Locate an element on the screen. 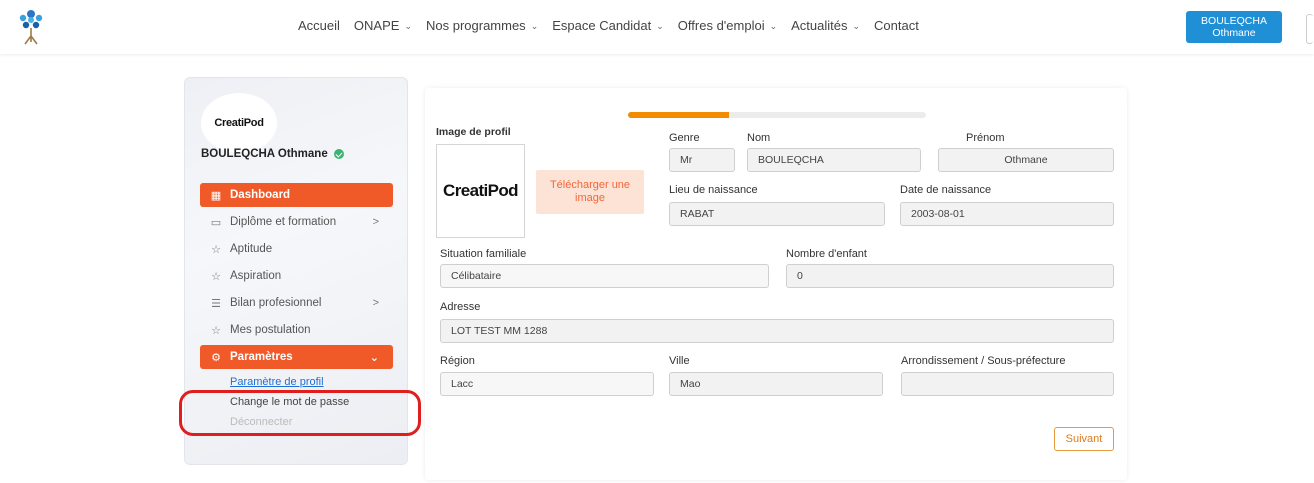  prenom-label: Prénom is located at coordinates (985, 138).